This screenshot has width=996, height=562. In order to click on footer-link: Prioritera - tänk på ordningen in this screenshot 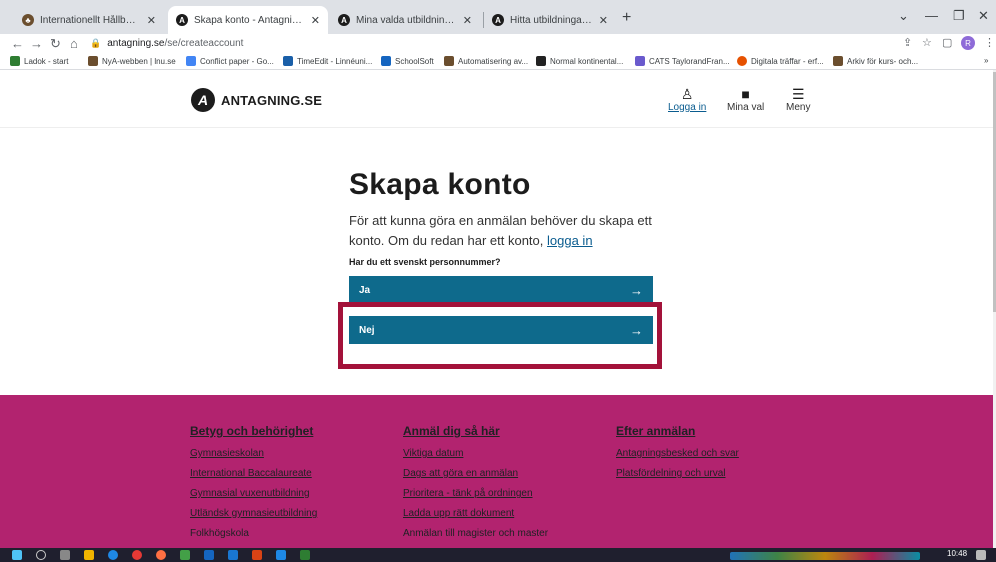, I will do `click(475, 493)`.